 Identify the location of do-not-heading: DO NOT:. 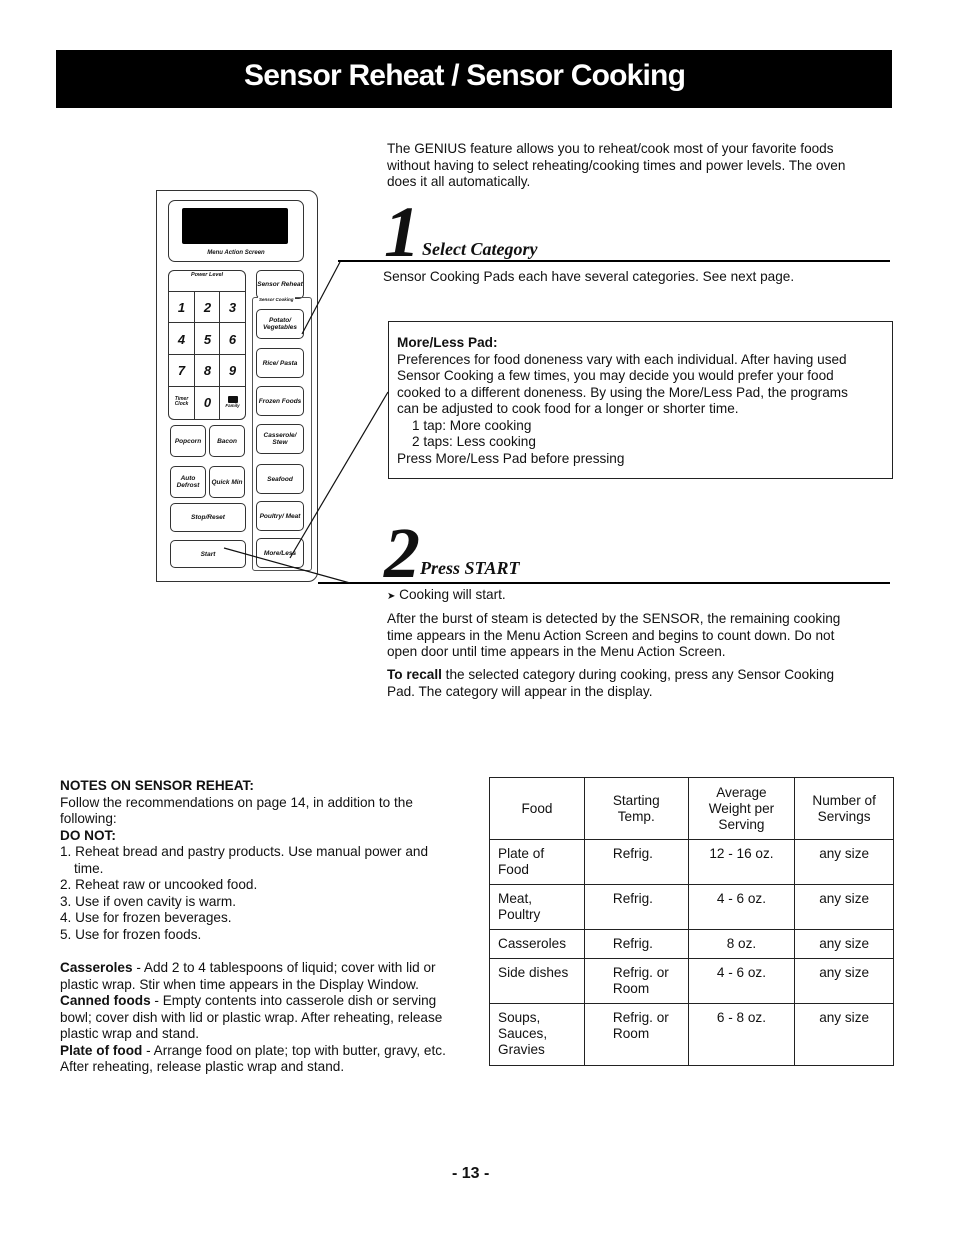
(88, 835).